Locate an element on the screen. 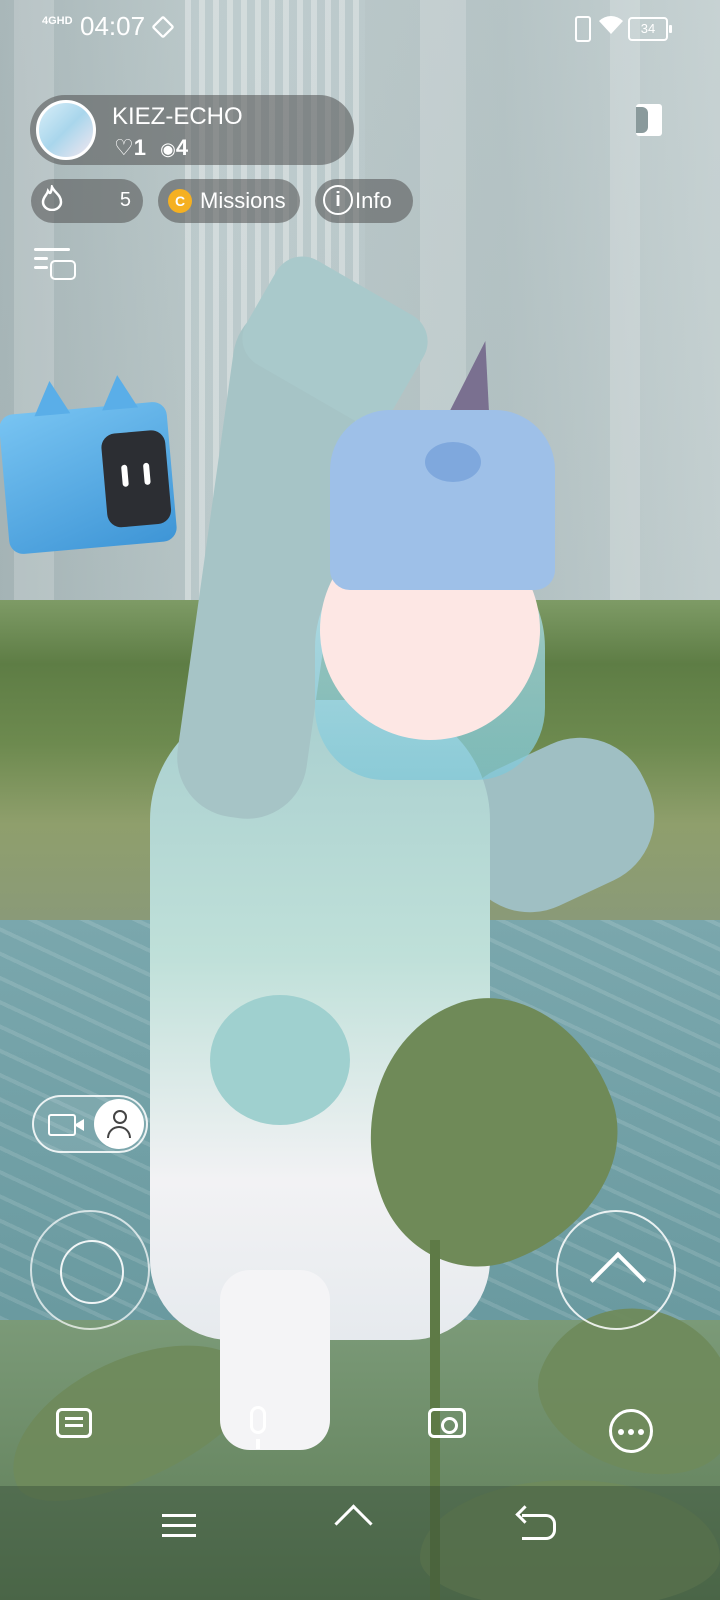 Image resolution: width=720 pixels, height=1600 pixels. missions-label: Missions is located at coordinates (243, 200).